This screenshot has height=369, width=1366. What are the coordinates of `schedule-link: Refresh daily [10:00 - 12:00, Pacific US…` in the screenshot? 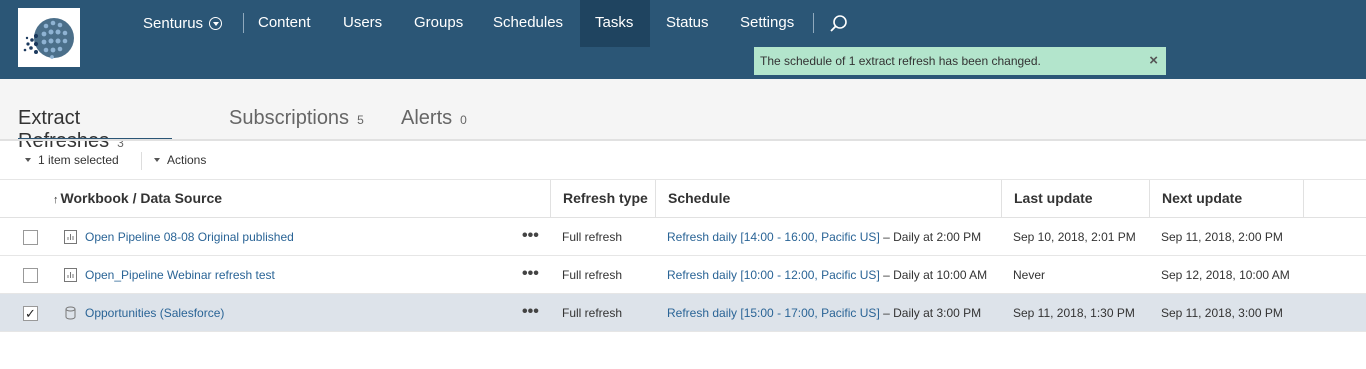 It's located at (773, 275).